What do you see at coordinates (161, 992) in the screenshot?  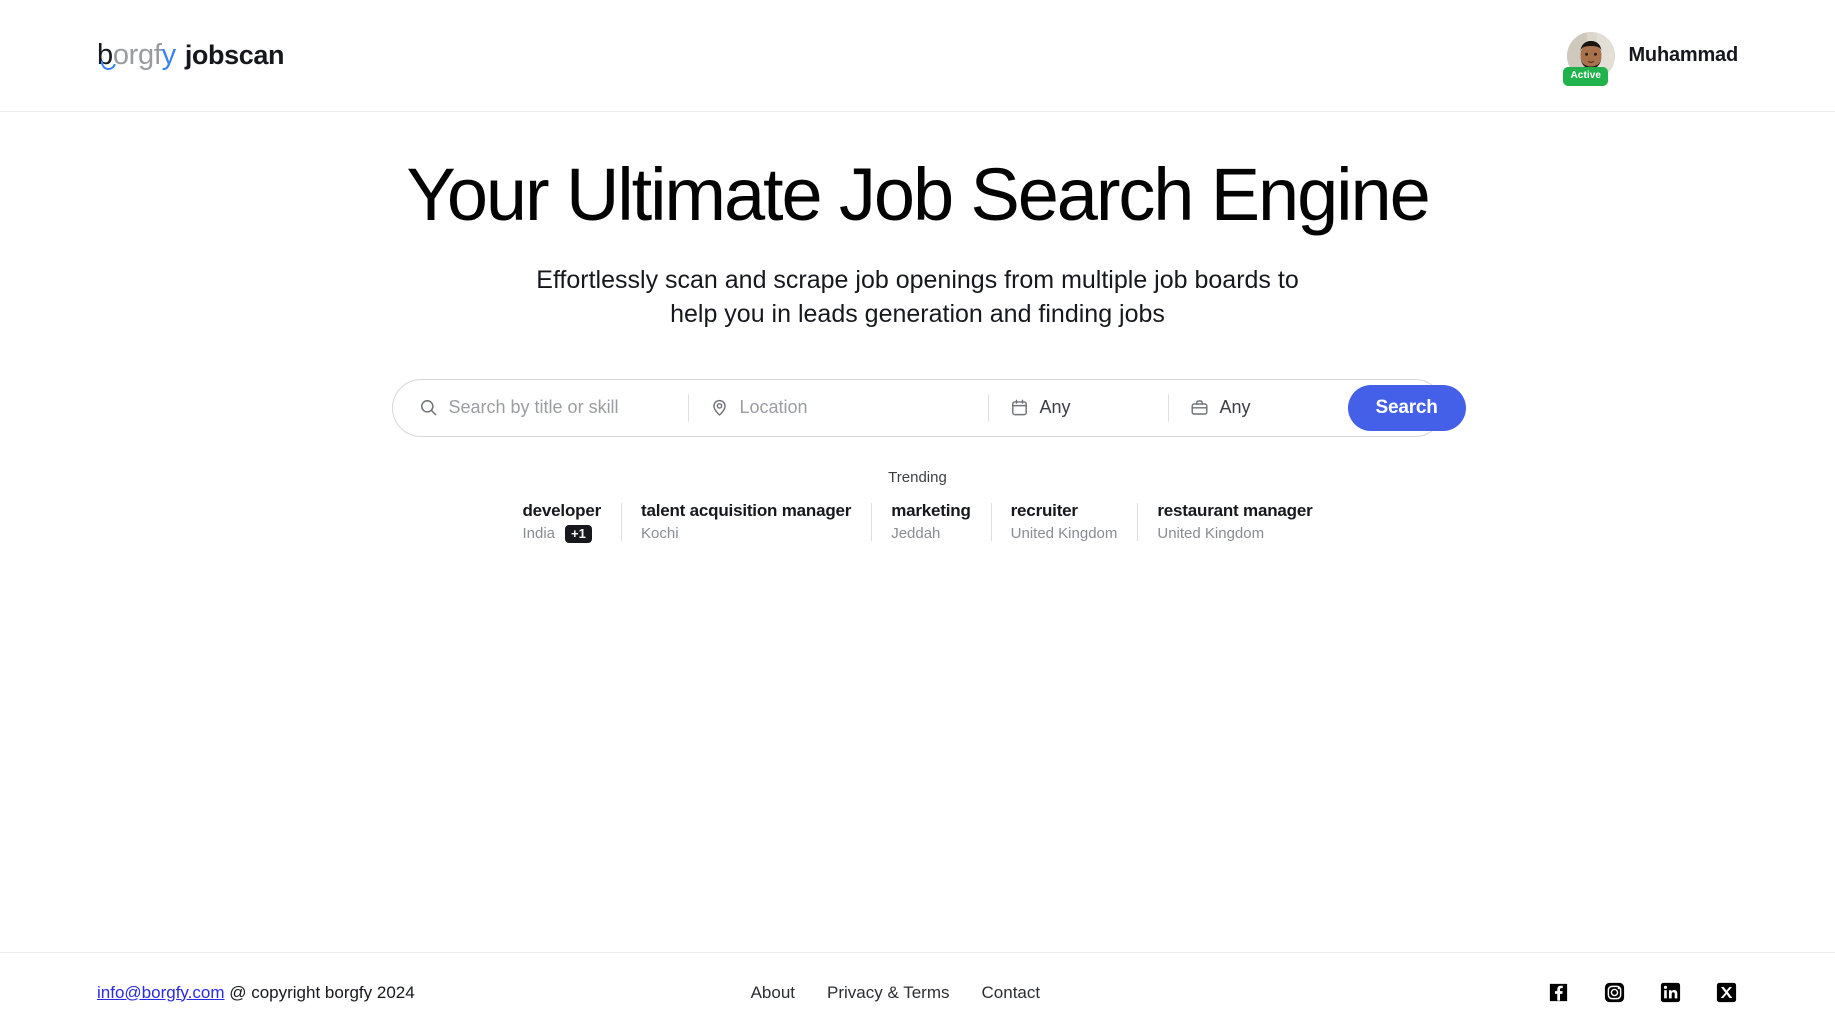 I see `footer-email-link: info@borgfy.com` at bounding box center [161, 992].